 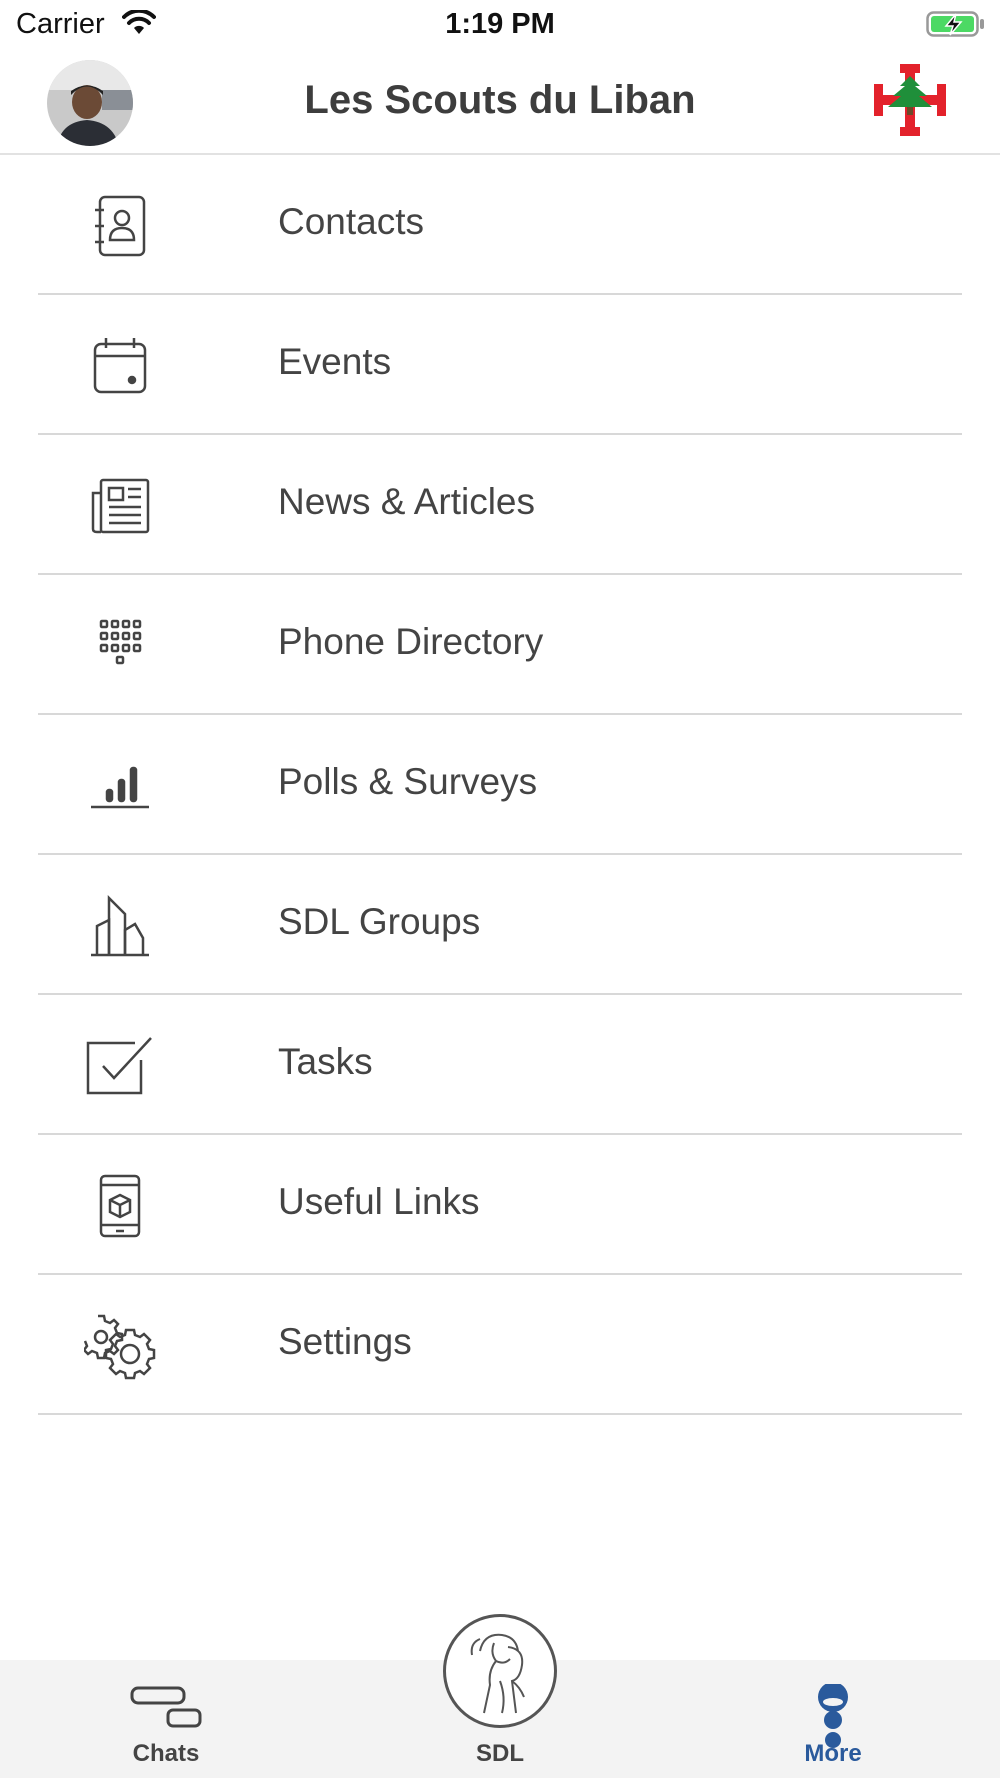 I want to click on menu-item-phone-directory: Phone Directory, so click(x=500, y=645).